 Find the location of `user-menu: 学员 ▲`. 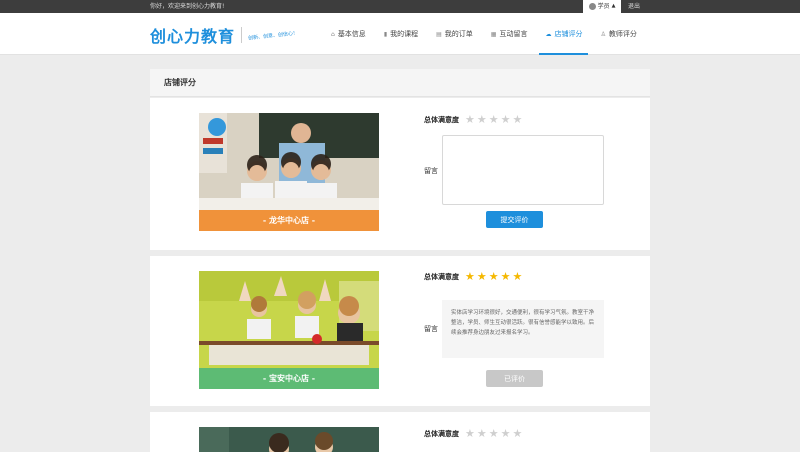

user-menu: 学员 ▲ is located at coordinates (602, 6).